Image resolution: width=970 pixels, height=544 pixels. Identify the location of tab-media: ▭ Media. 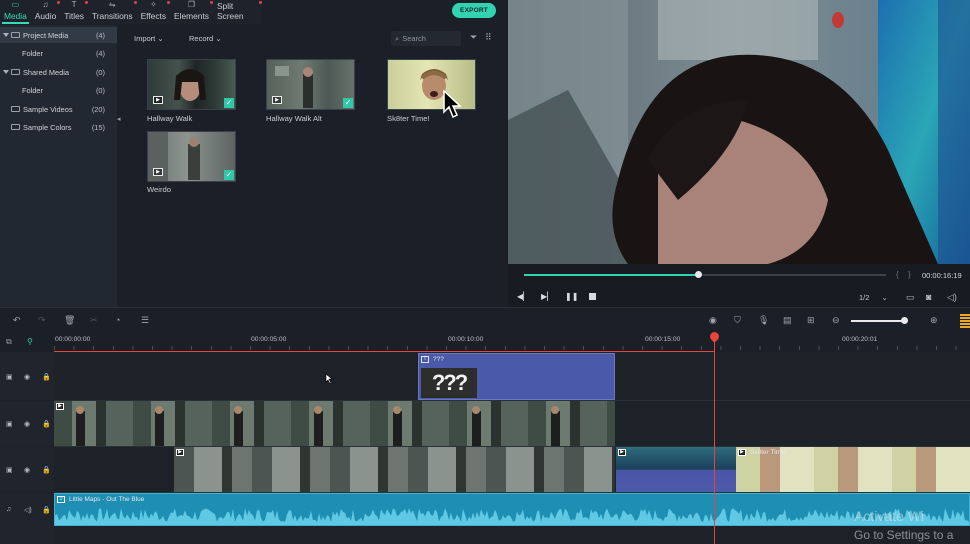
(15, 12).